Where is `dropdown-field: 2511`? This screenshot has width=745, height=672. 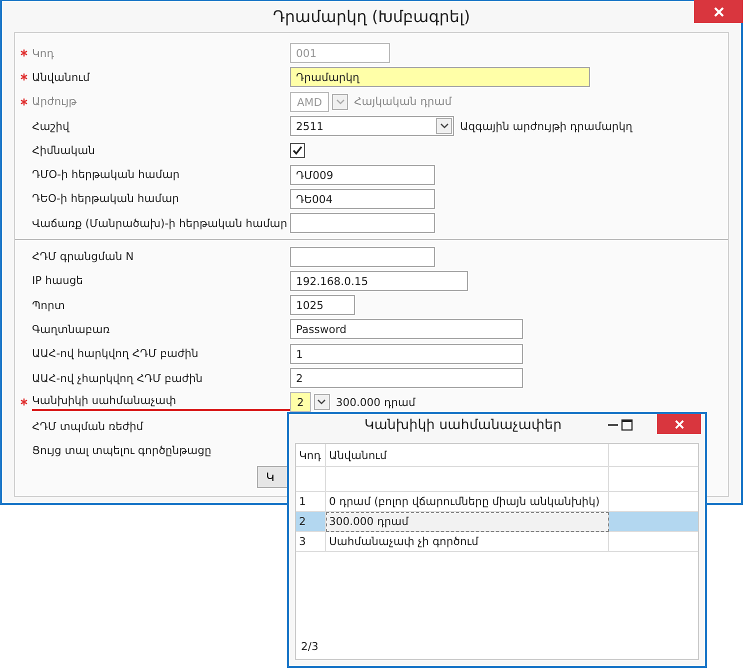 dropdown-field: 2511 is located at coordinates (372, 126).